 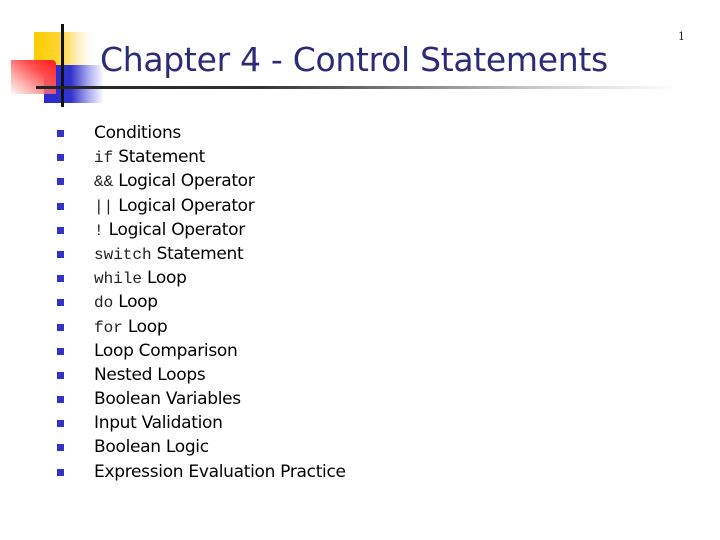 What do you see at coordinates (220, 471) in the screenshot?
I see `item-text: Expression Evaluation Practice` at bounding box center [220, 471].